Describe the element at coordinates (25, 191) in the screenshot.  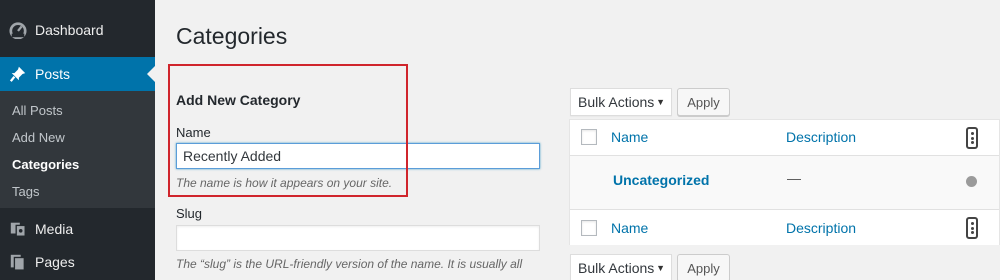
I see `submenu-tags: Tags` at that location.